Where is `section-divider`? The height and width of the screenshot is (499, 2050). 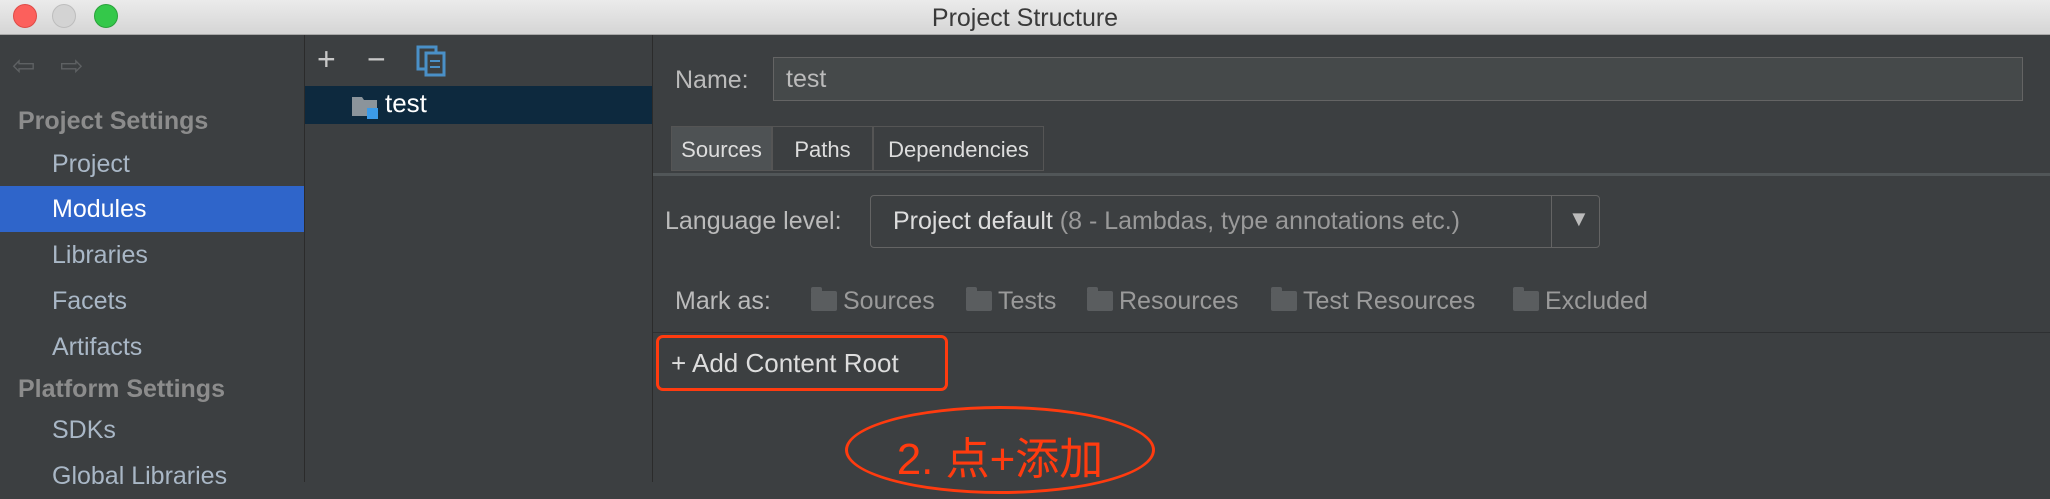
section-divider is located at coordinates (1351, 332).